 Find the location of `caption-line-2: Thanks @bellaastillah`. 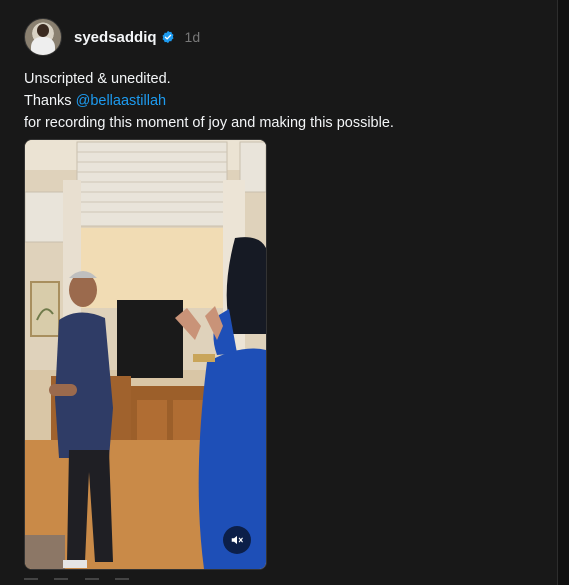

caption-line-2: Thanks @bellaastillah is located at coordinates (209, 101).